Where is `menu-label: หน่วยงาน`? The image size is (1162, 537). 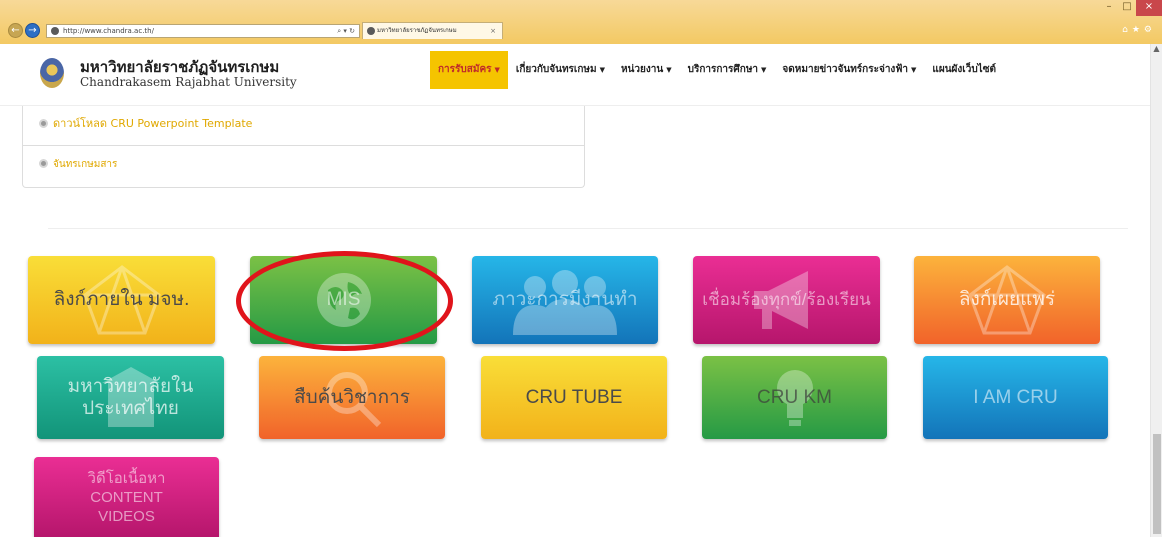
menu-label: หน่วยงาน is located at coordinates (642, 69).